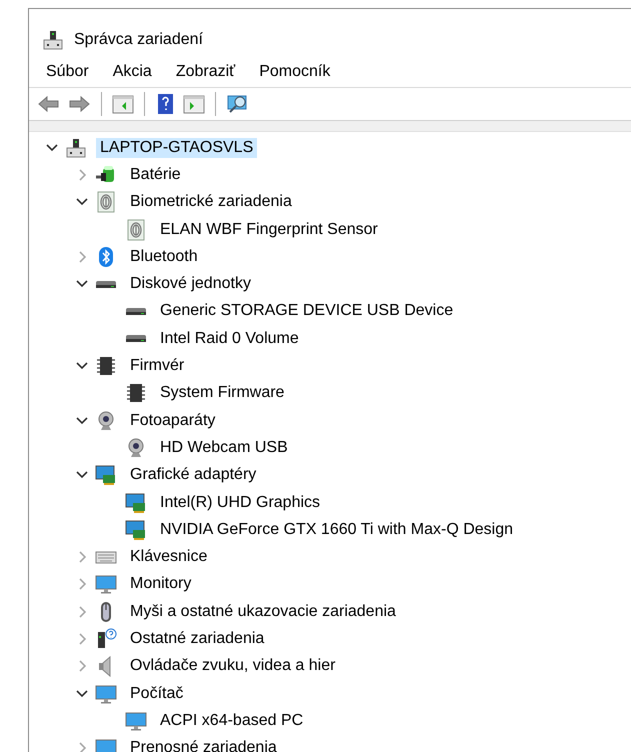 Image resolution: width=631 pixels, height=752 pixels. I want to click on tree-item: Klávesnice, so click(169, 557).